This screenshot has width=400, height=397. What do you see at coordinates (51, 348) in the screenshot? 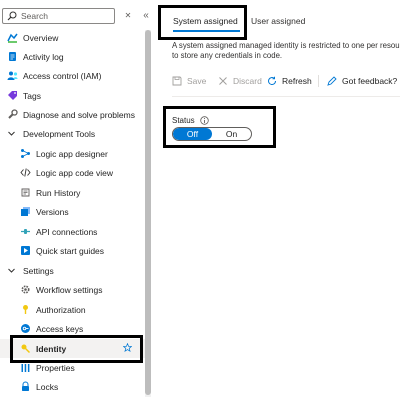
I see `sidebar-item-label: Identity` at bounding box center [51, 348].